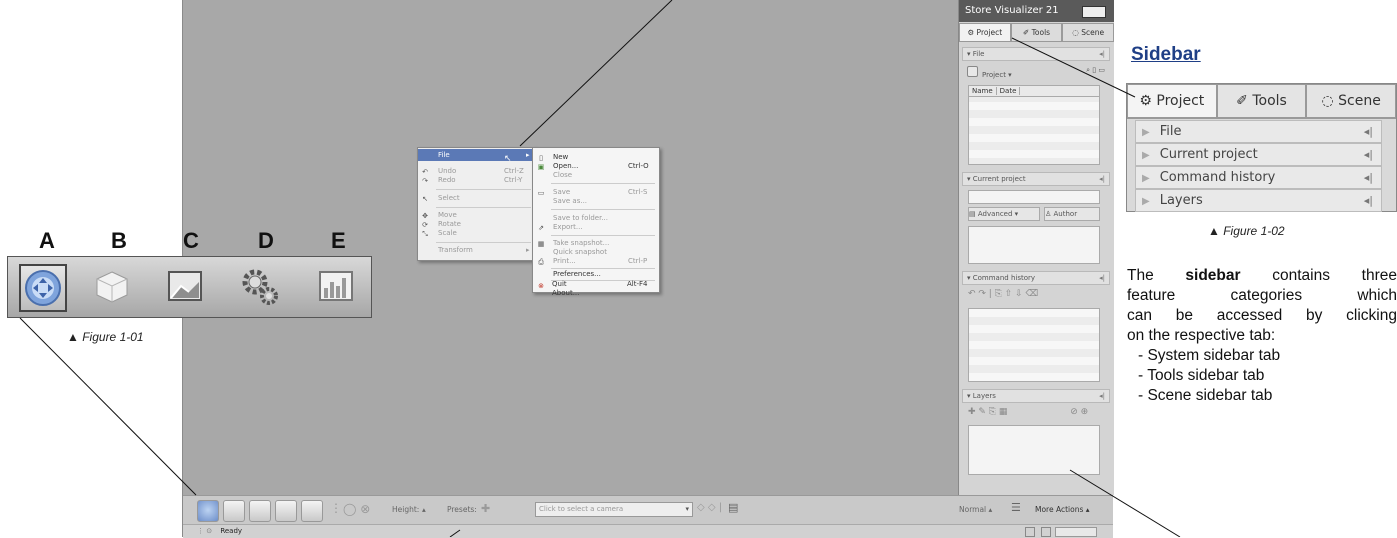 Image resolution: width=1397 pixels, height=538 pixels. I want to click on section-layers-header: ▾ Layers ◂|, so click(1036, 396).